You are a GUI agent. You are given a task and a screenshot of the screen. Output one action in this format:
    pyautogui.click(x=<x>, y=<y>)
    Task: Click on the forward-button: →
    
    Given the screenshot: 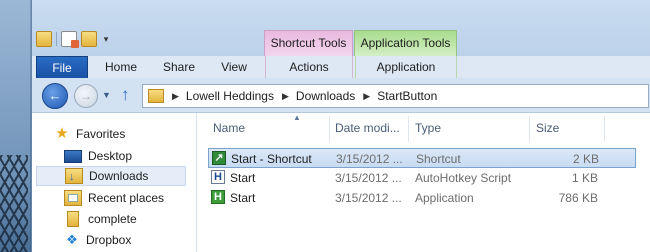 What is the action you would take?
    pyautogui.click(x=86, y=96)
    